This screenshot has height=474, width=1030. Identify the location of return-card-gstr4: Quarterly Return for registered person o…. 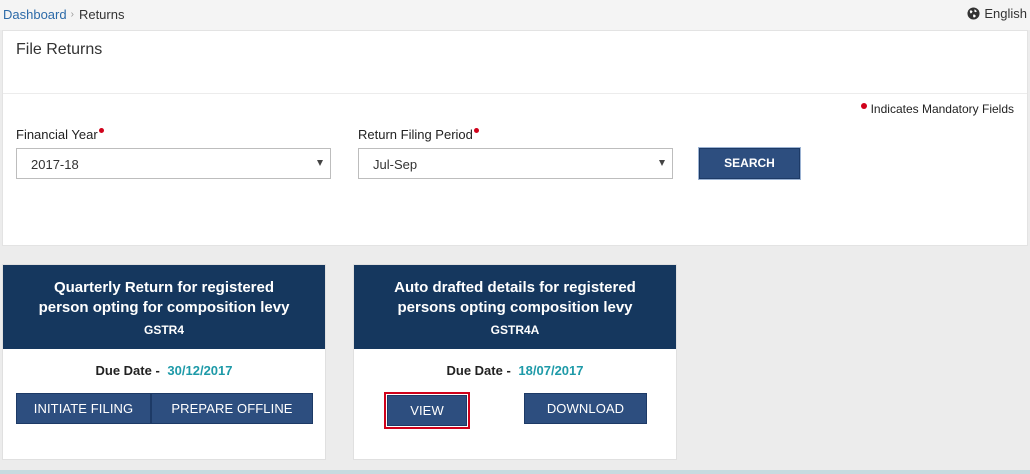
(164, 362).